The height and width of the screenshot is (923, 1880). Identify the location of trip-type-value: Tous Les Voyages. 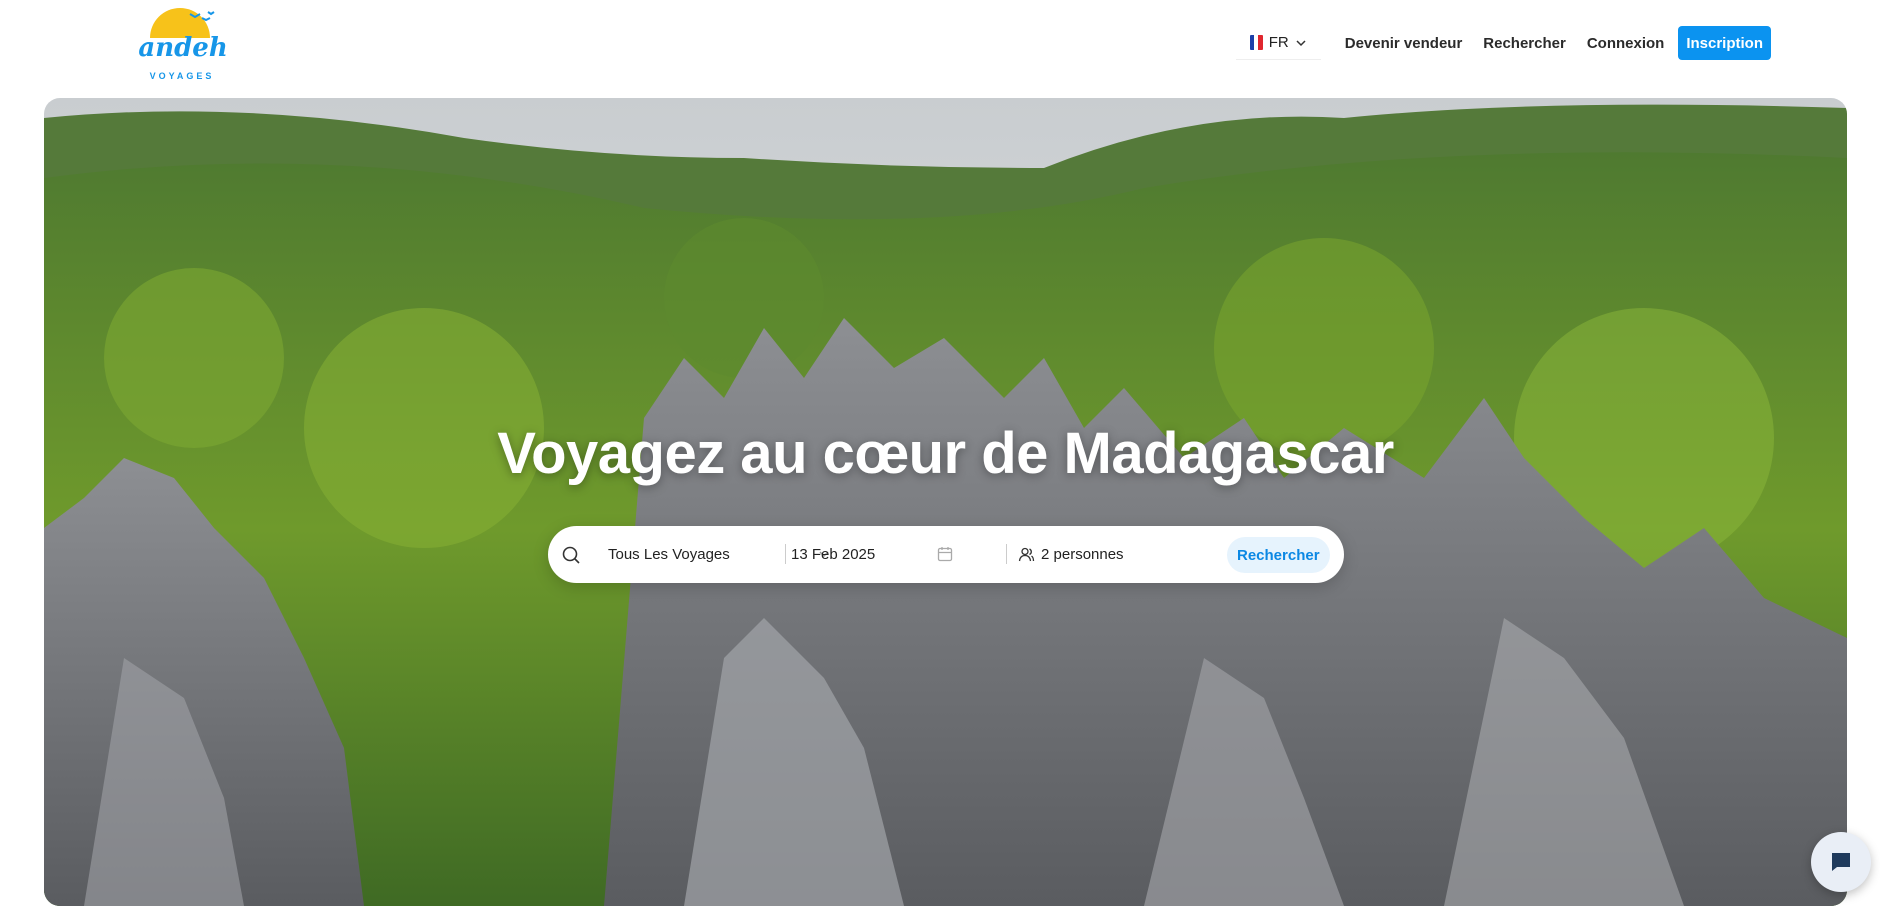
(669, 554).